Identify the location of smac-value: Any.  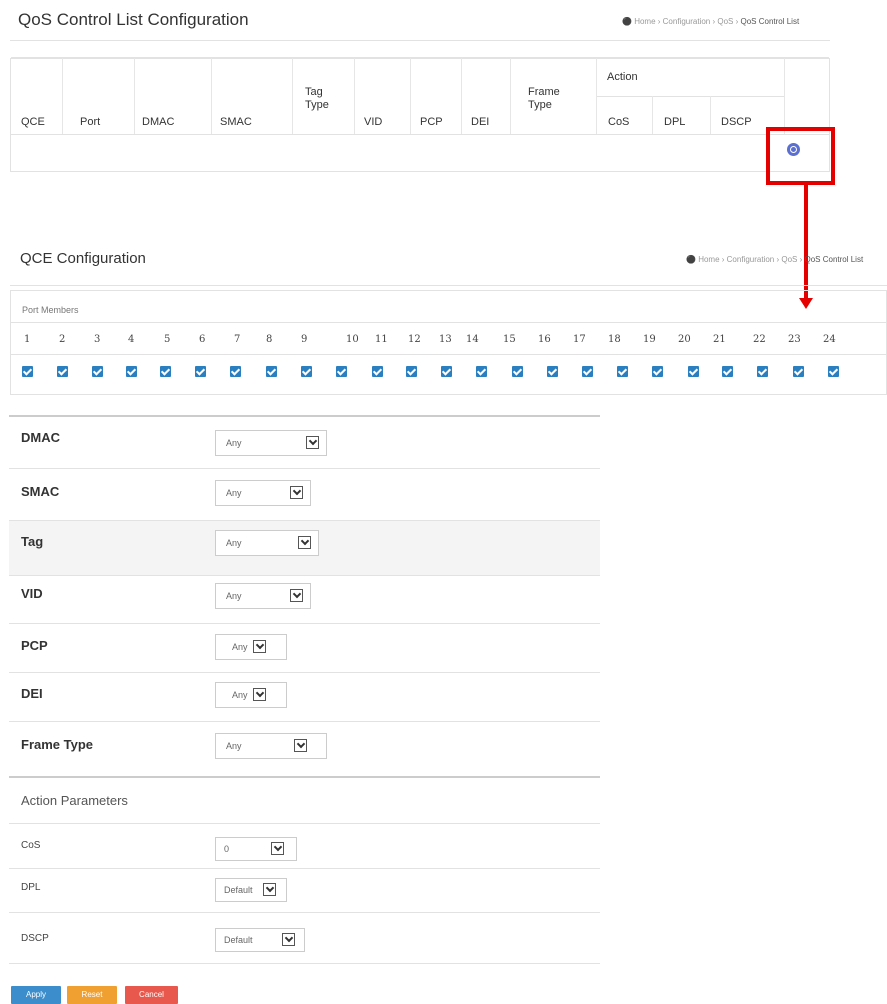
(234, 493).